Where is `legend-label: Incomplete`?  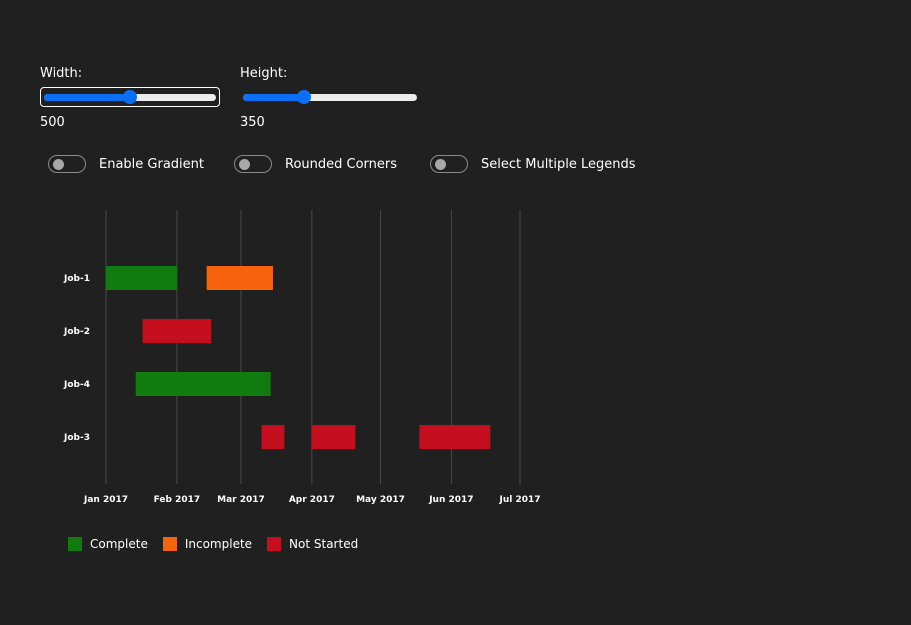 legend-label: Incomplete is located at coordinates (218, 544).